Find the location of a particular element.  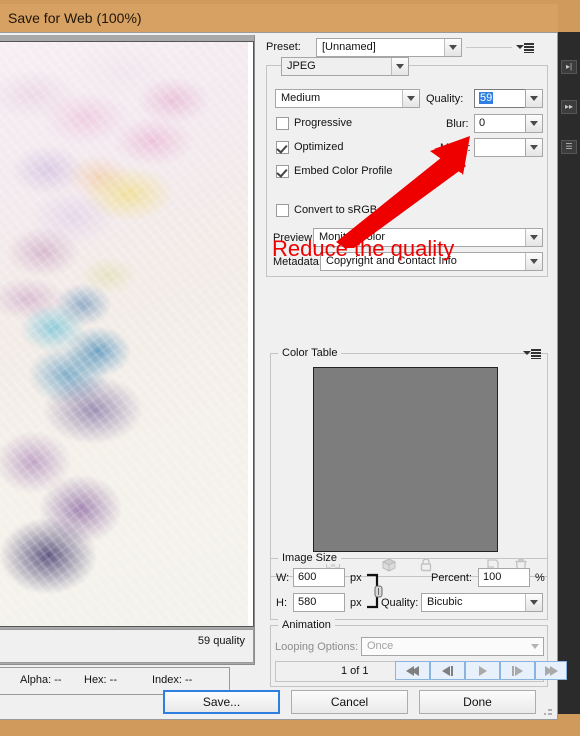

panel-icon-2: ▸▸ is located at coordinates (569, 107).